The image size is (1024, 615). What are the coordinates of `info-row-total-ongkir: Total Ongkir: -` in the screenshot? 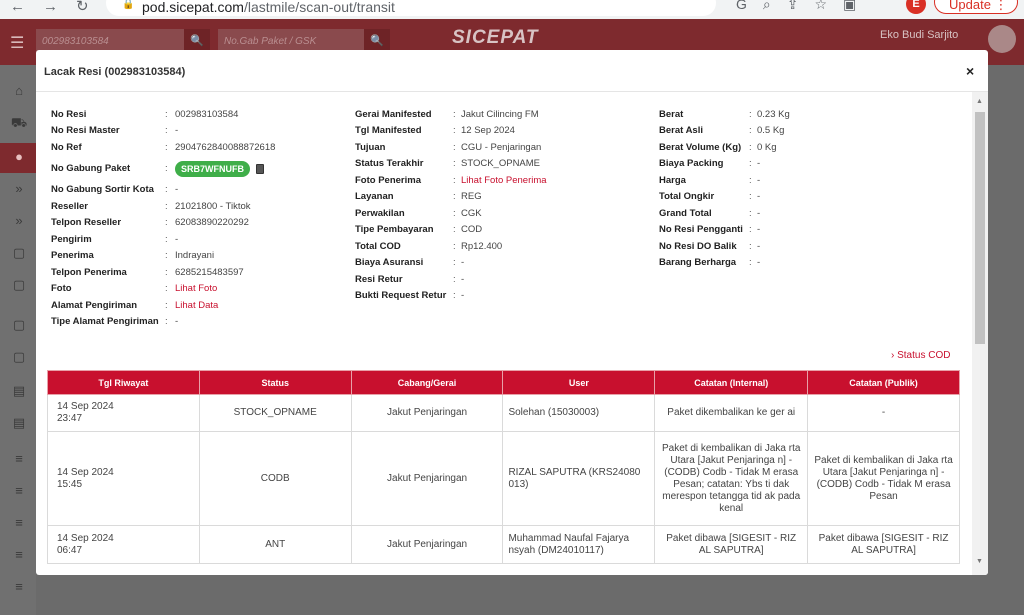 It's located at (710, 197).